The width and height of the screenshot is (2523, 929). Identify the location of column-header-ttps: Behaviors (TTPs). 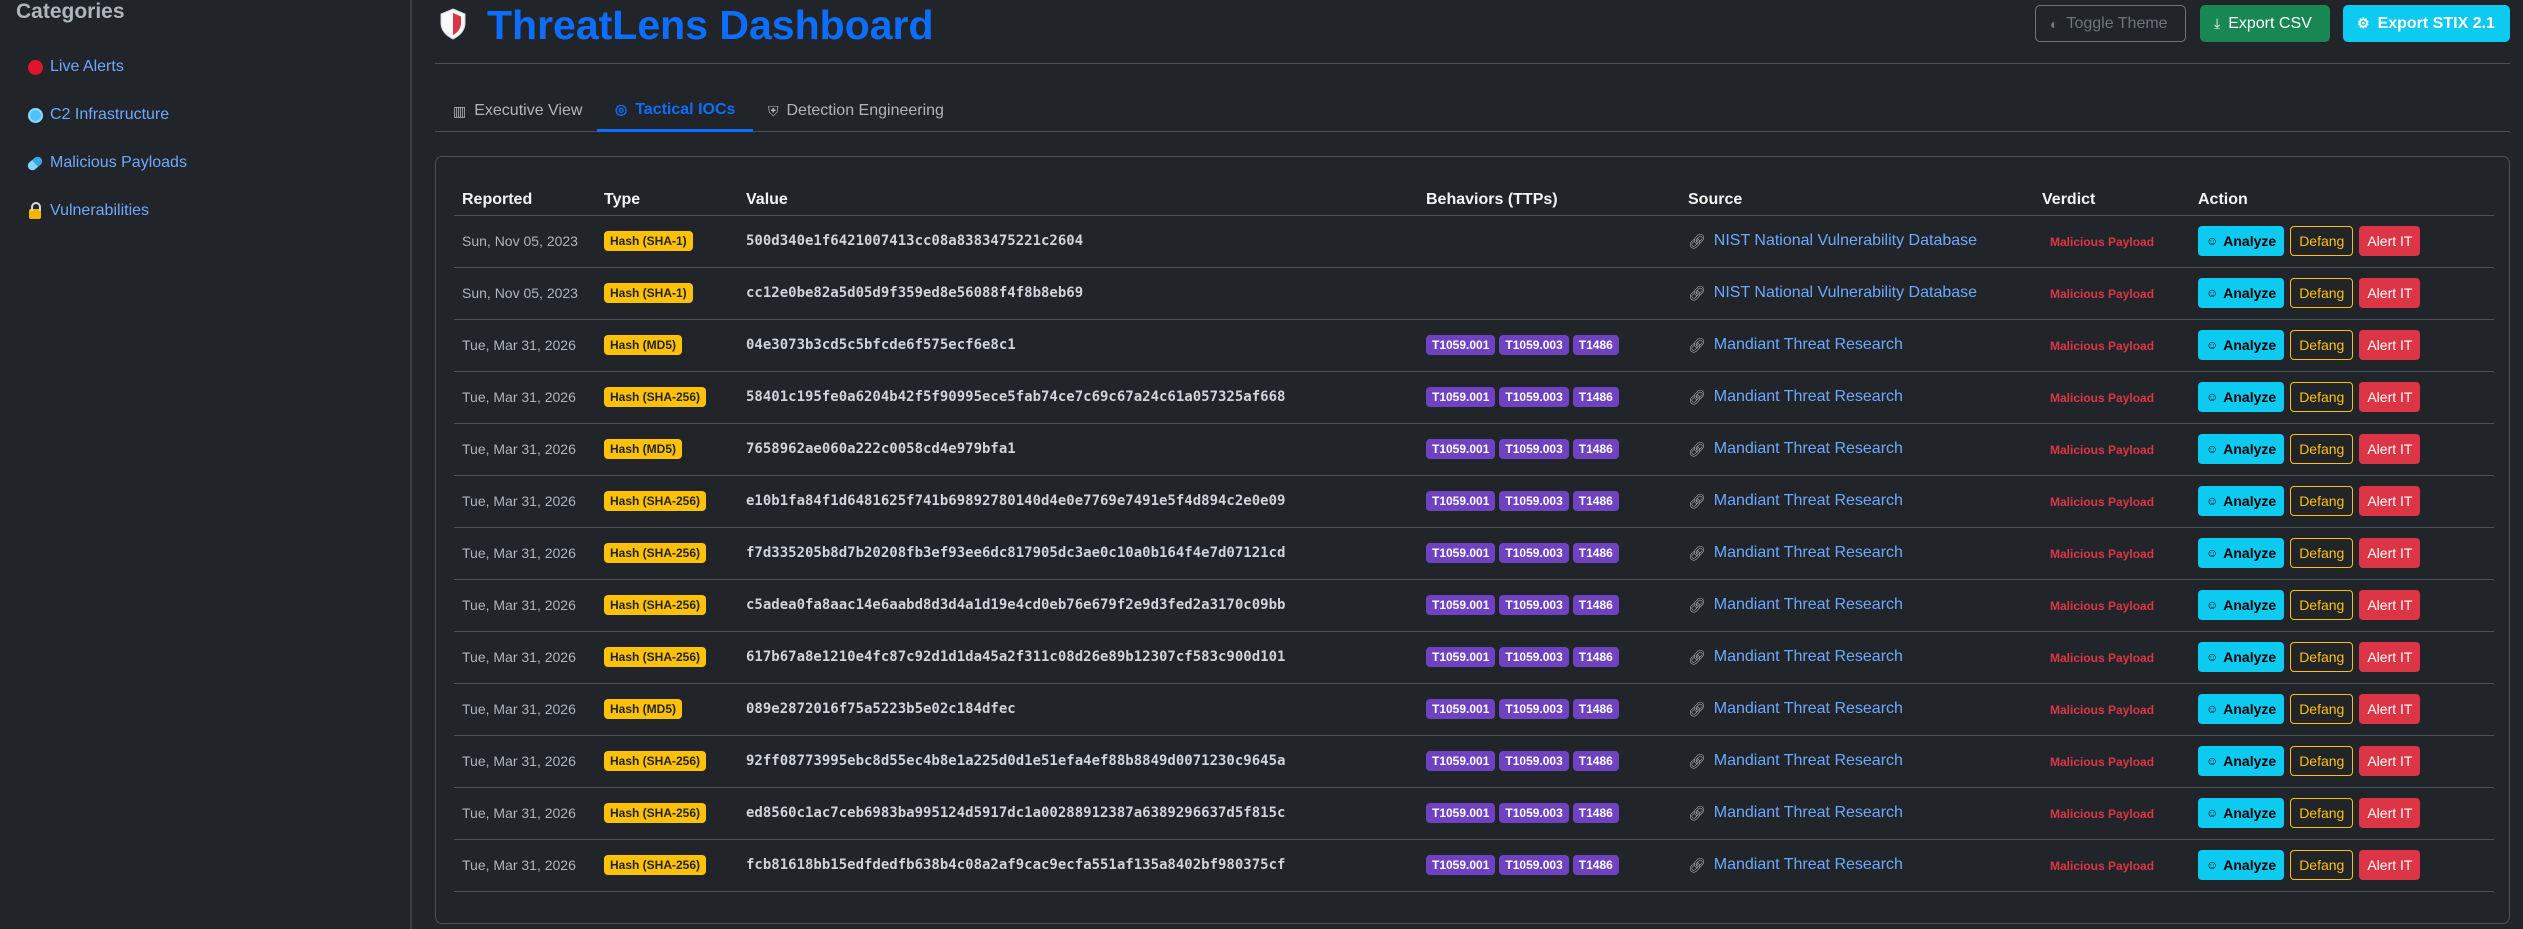
(1549, 193).